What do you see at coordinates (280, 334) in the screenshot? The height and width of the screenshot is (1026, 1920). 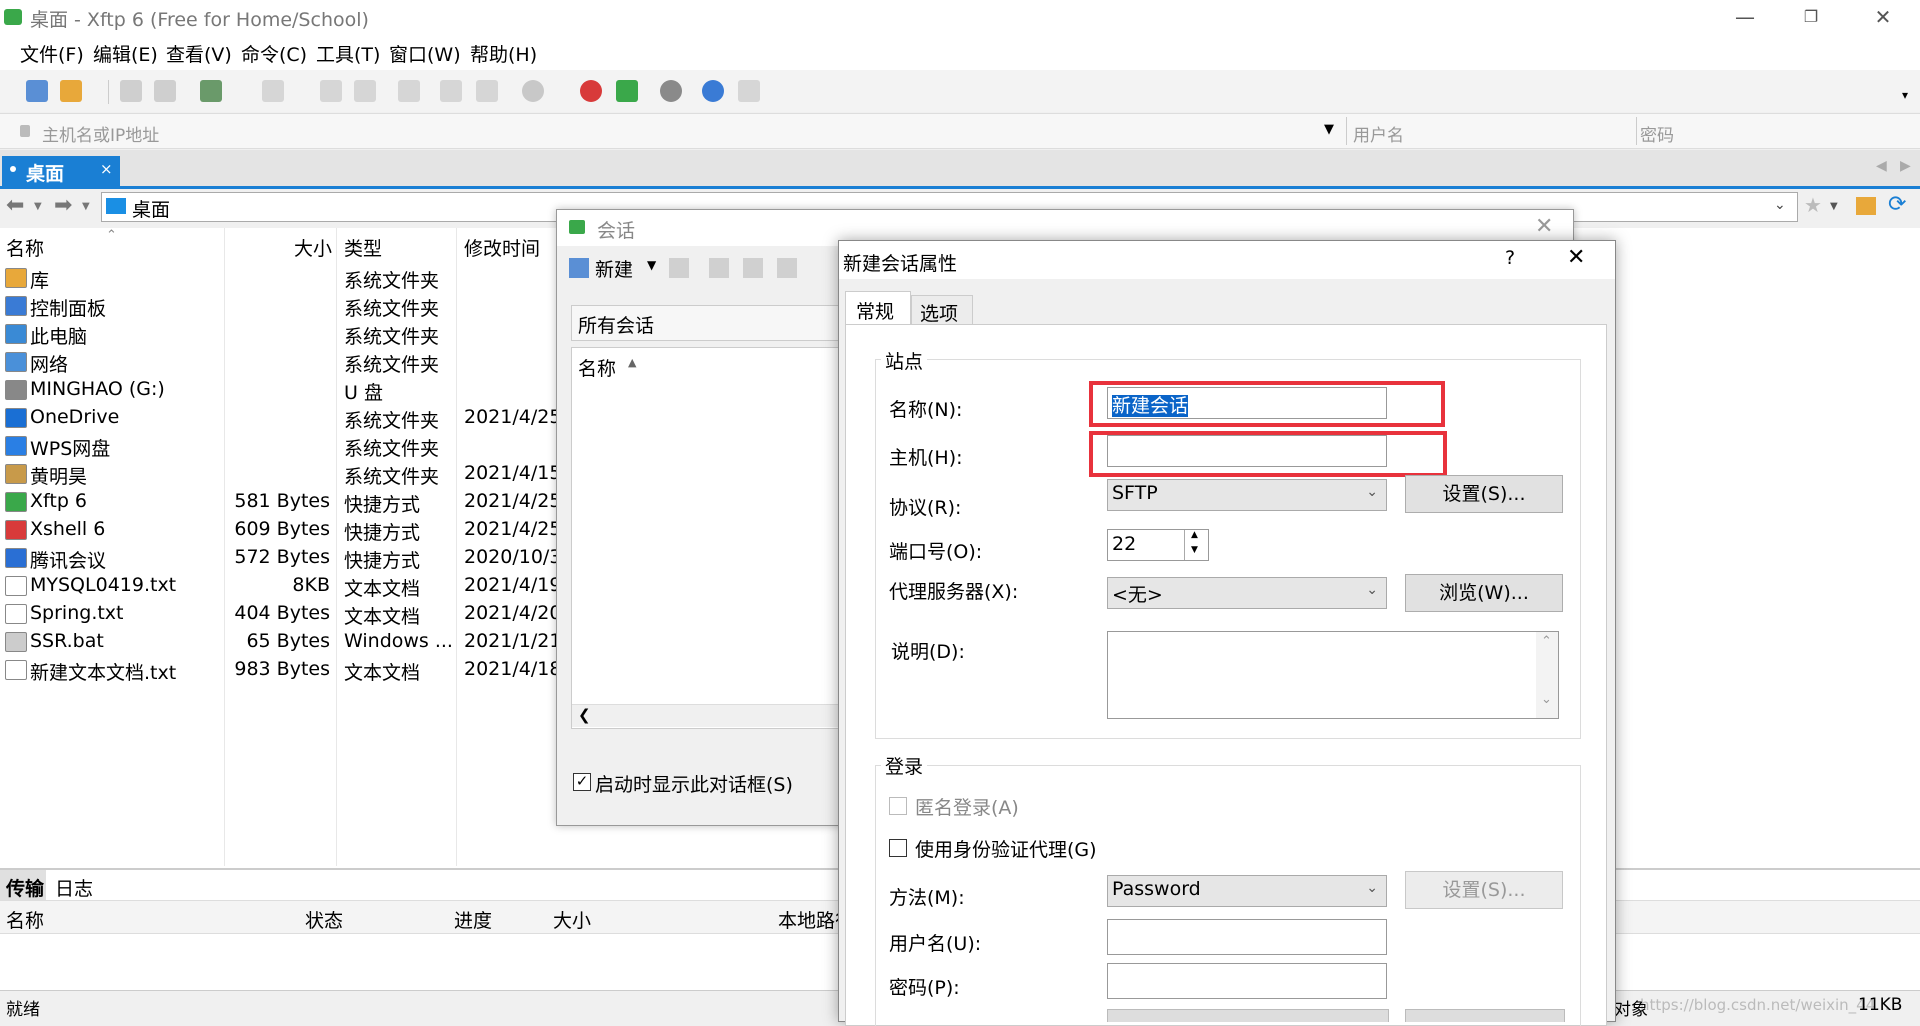 I see `file-row: 此电脑 系统文件夹` at bounding box center [280, 334].